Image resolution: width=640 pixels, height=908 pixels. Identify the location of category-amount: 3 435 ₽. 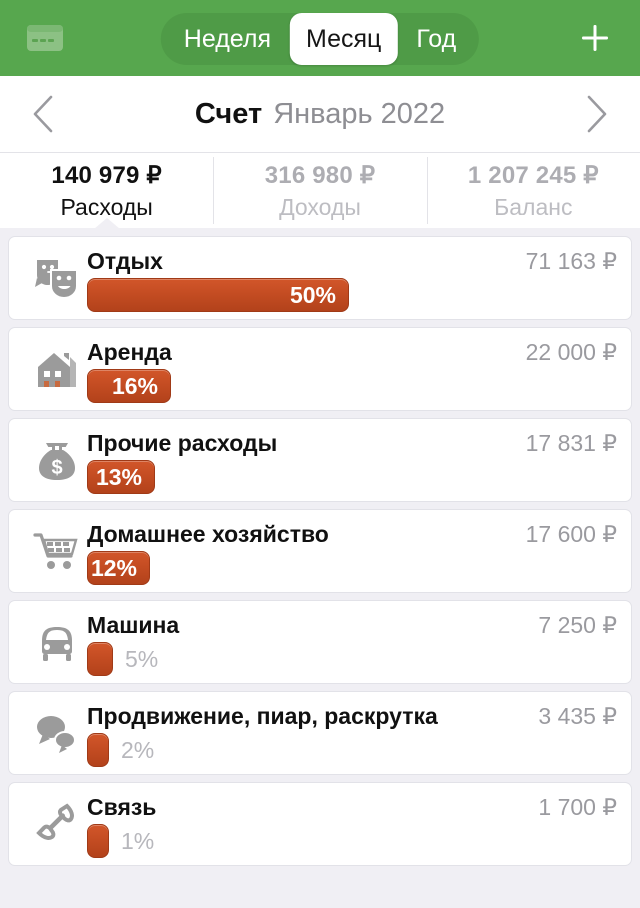
(577, 716).